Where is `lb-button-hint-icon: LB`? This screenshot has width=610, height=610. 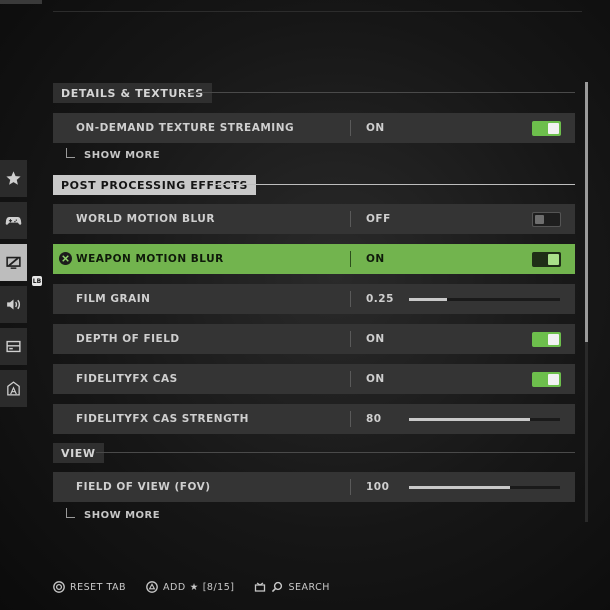
lb-button-hint-icon: LB is located at coordinates (37, 281).